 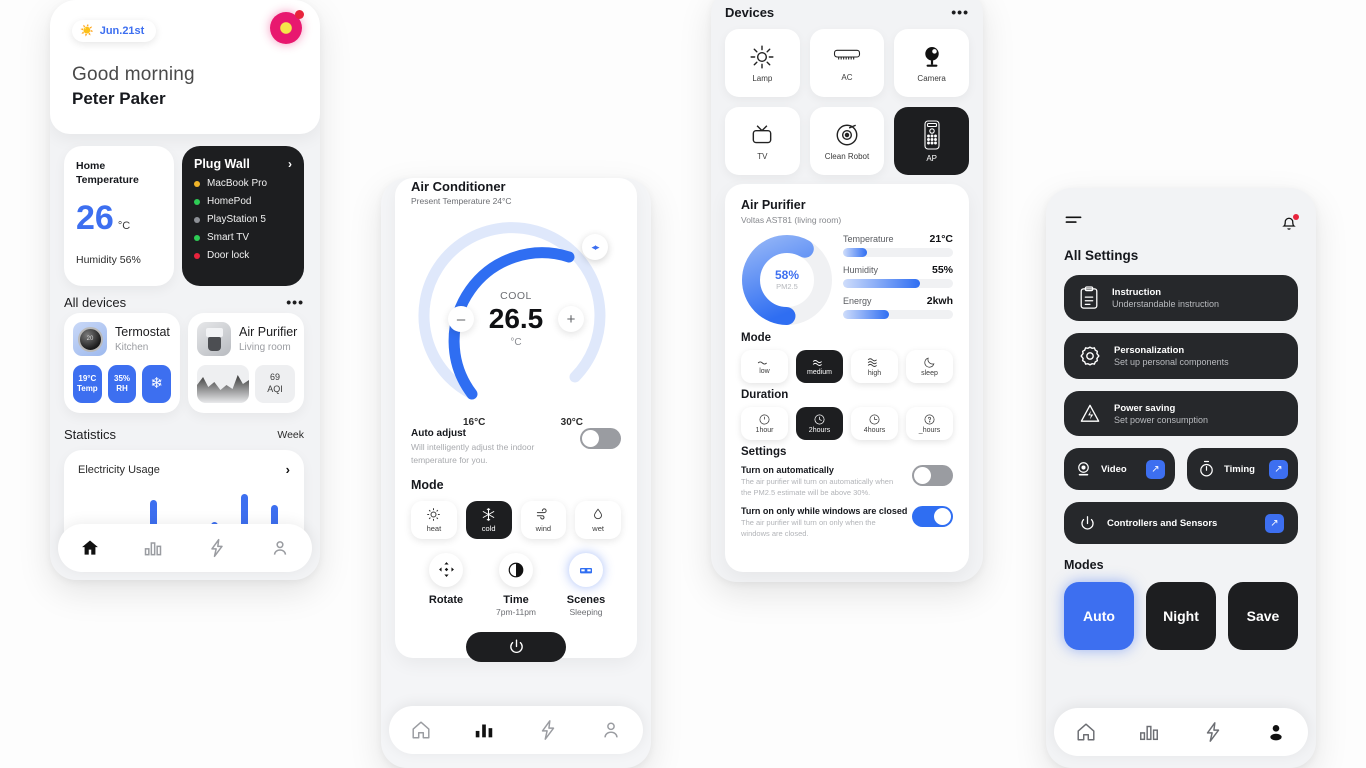 What do you see at coordinates (586, 584) in the screenshot?
I see `action-scenes: Scenes Sleeping` at bounding box center [586, 584].